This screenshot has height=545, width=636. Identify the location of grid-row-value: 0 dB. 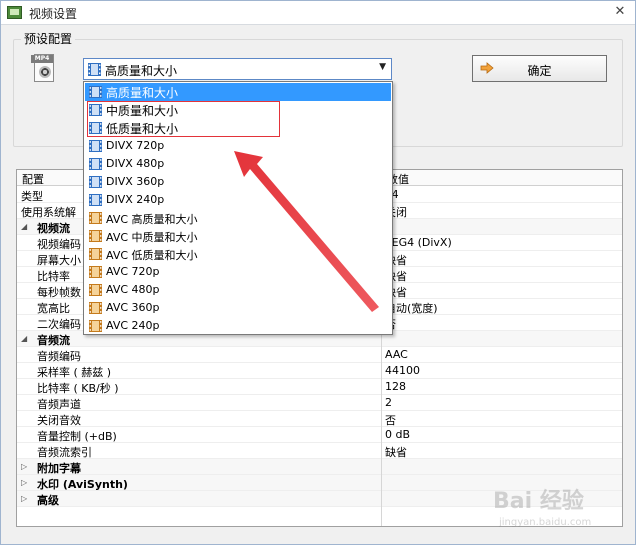
(398, 434).